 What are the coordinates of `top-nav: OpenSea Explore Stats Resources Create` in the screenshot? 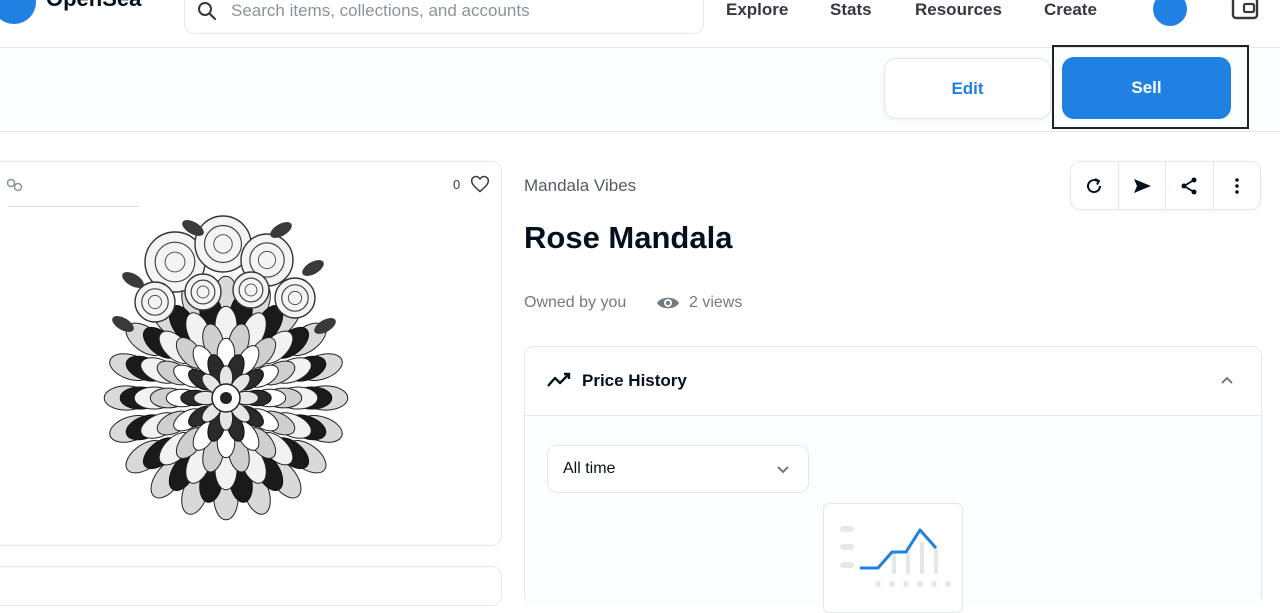 It's located at (640, 24).